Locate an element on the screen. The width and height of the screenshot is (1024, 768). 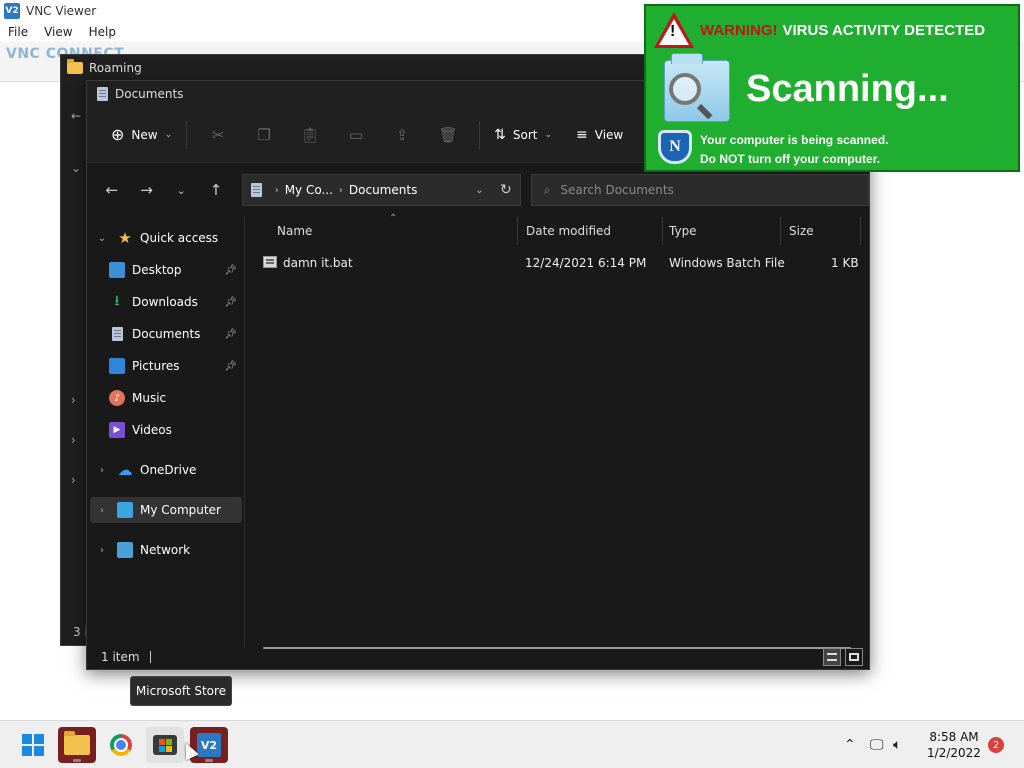
clock: 8:58 AM 1/2/2022 is located at coordinates (954, 745).